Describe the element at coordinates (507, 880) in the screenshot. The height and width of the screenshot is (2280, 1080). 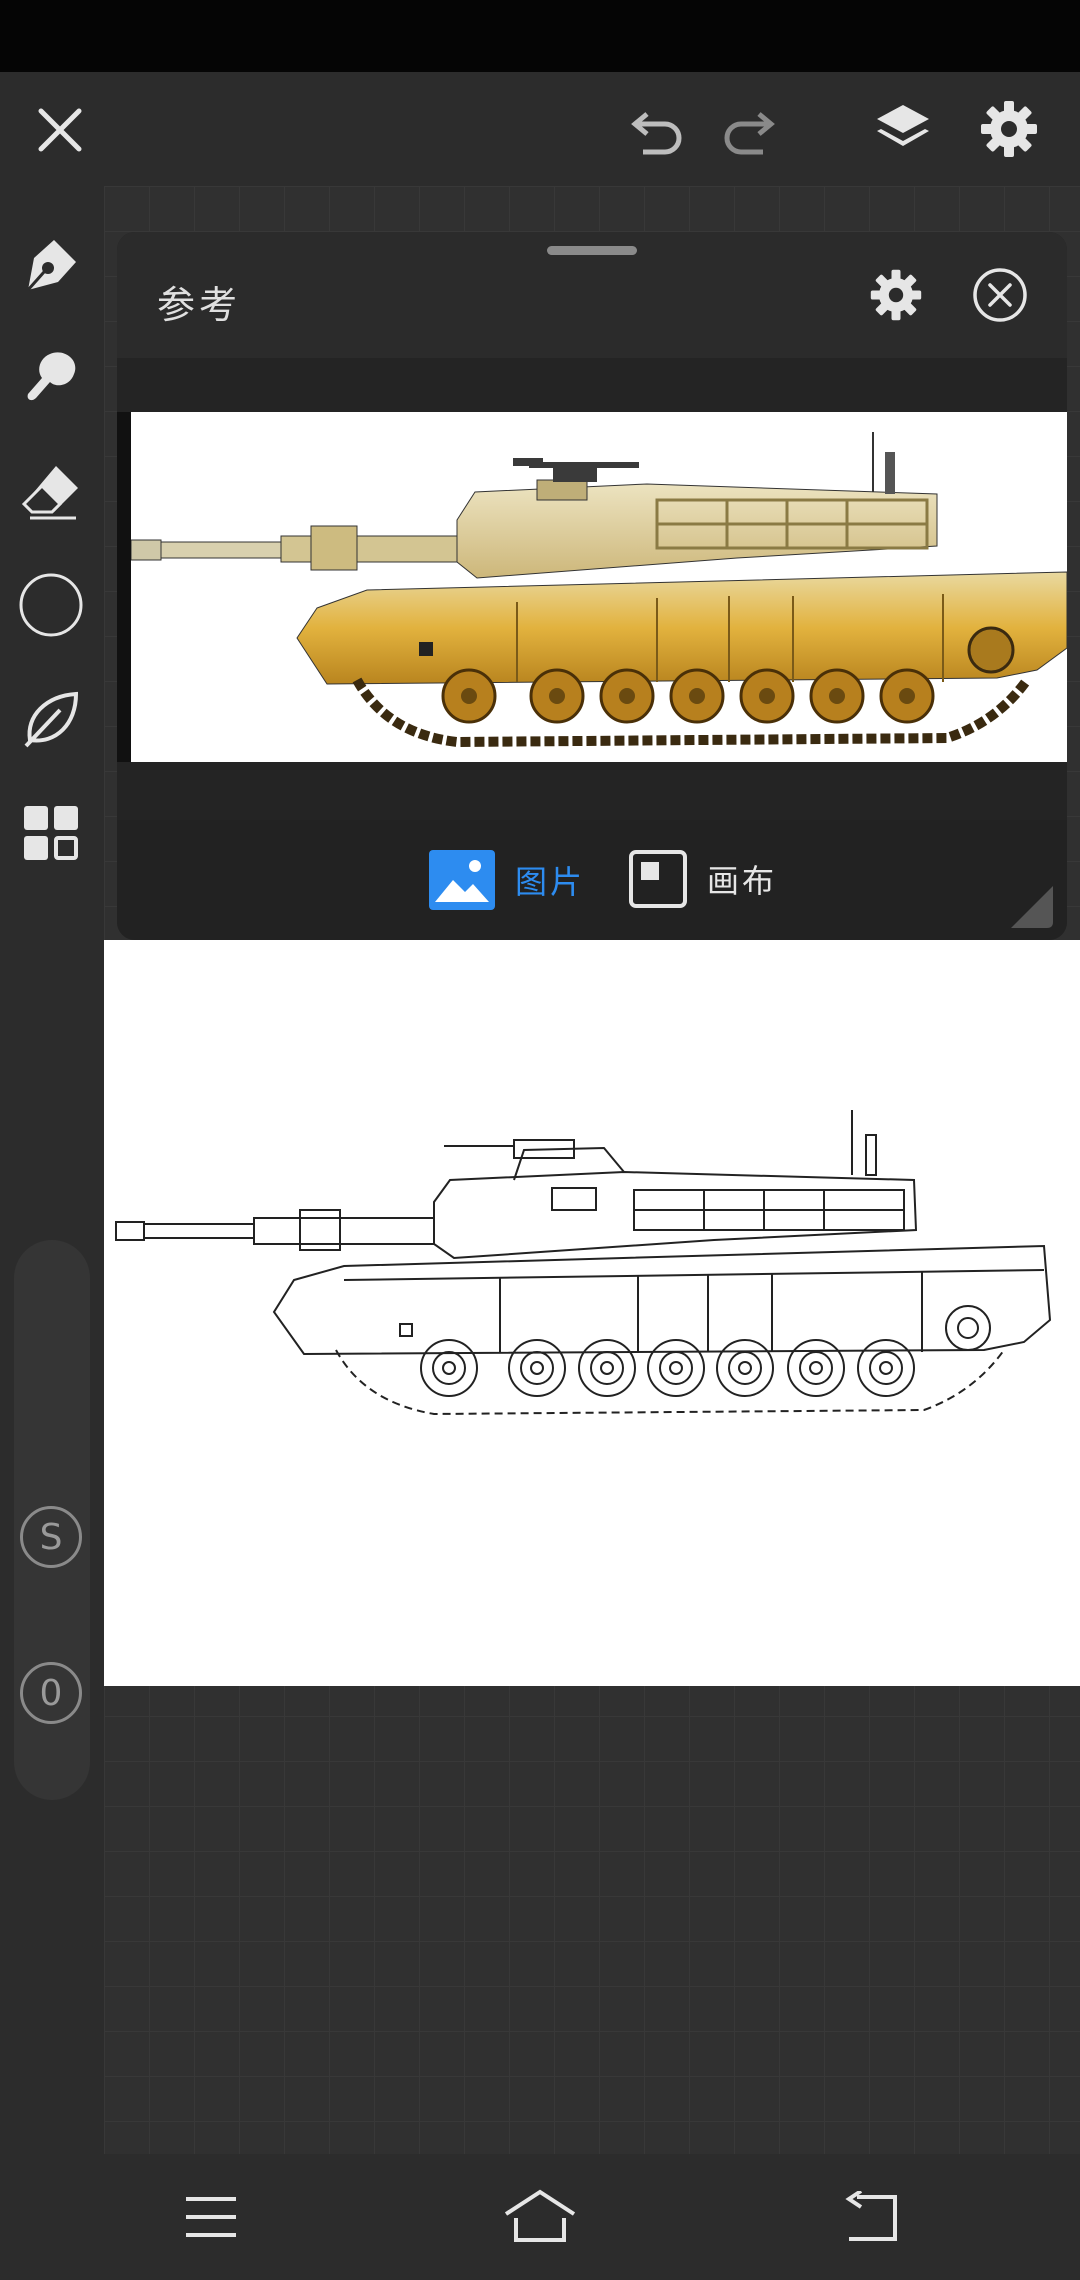
I see `tab-image: 图片` at that location.